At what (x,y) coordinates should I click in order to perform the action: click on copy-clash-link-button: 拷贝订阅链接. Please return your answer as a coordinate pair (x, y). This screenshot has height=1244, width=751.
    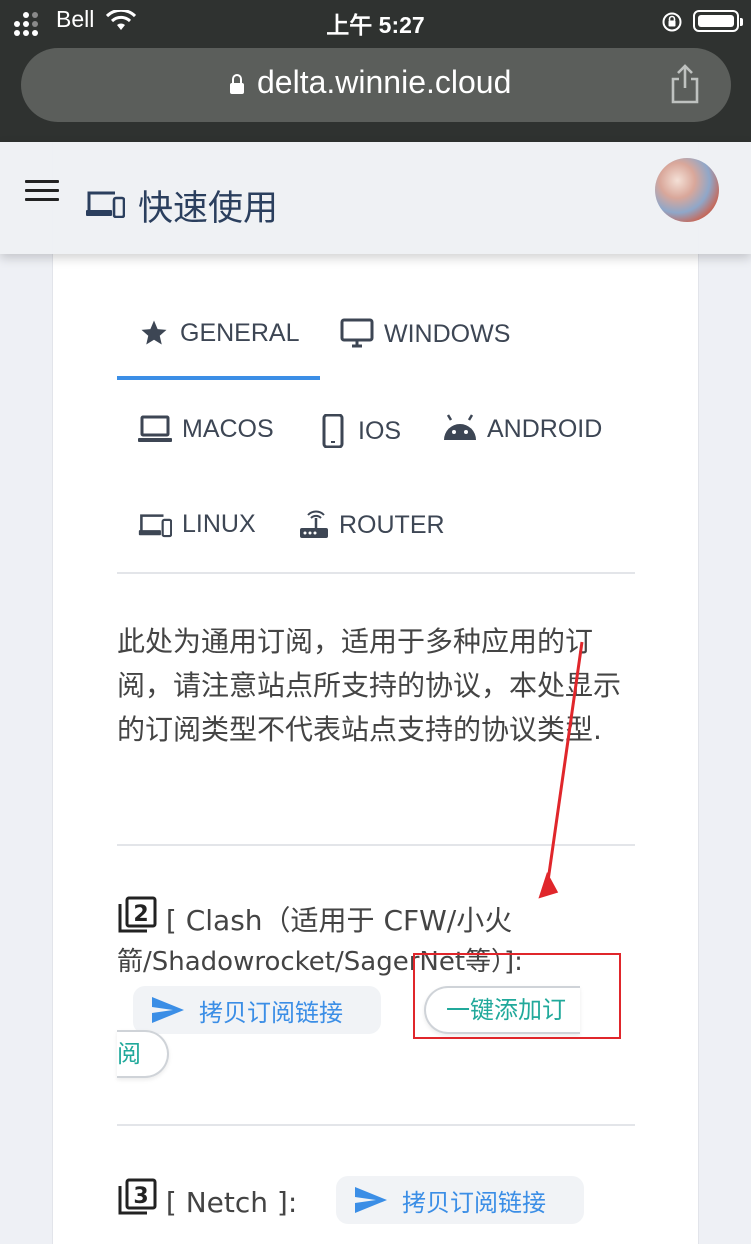
    Looking at the image, I should click on (257, 1010).